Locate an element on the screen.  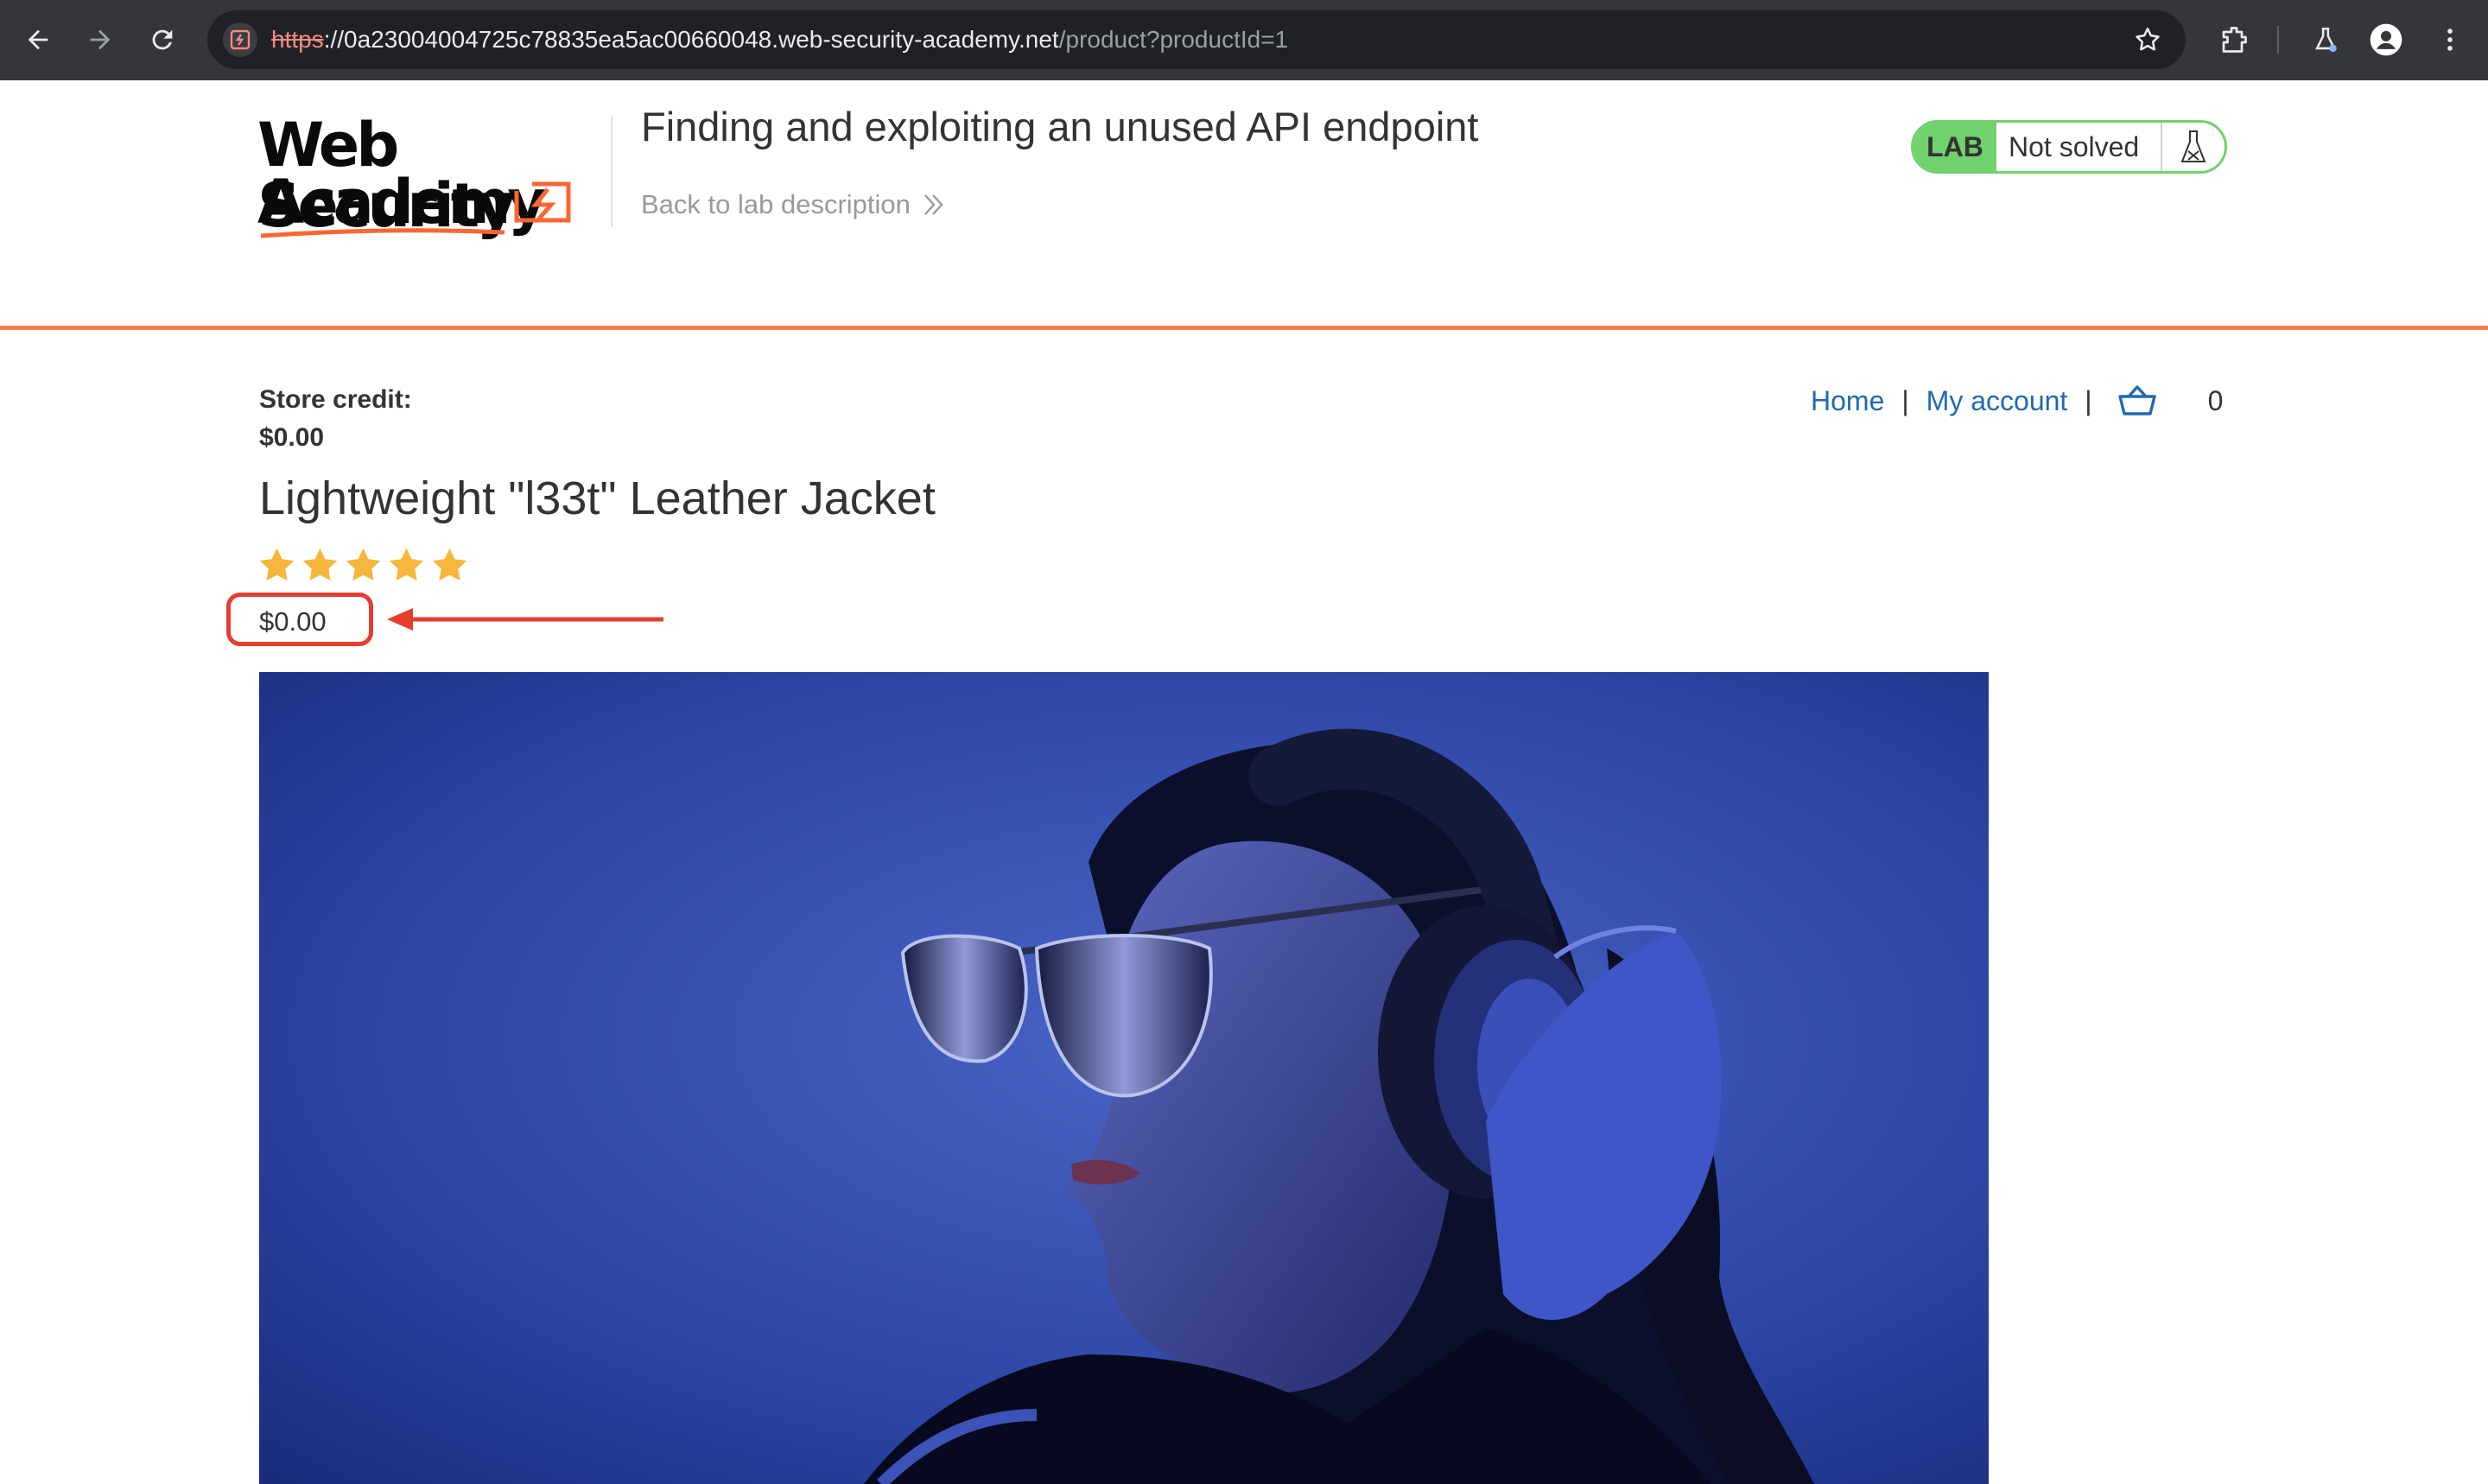
back-arrow-icon is located at coordinates (38, 39).